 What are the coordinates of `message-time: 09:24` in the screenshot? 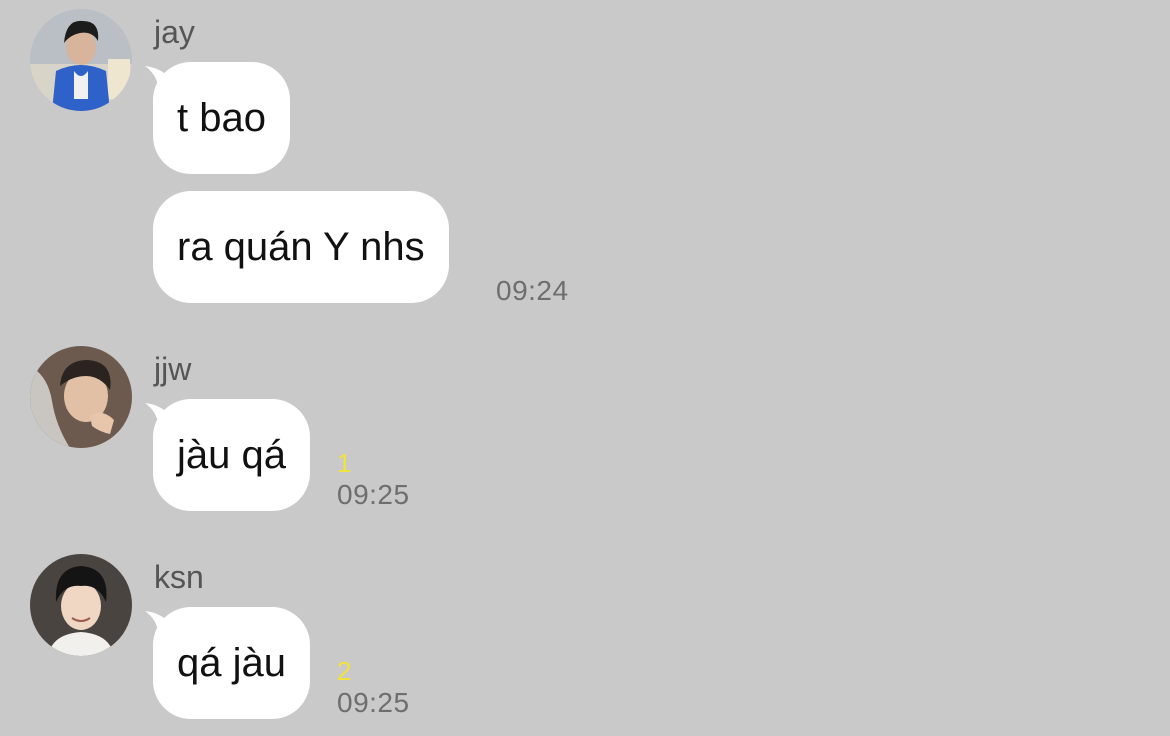 It's located at (532, 290).